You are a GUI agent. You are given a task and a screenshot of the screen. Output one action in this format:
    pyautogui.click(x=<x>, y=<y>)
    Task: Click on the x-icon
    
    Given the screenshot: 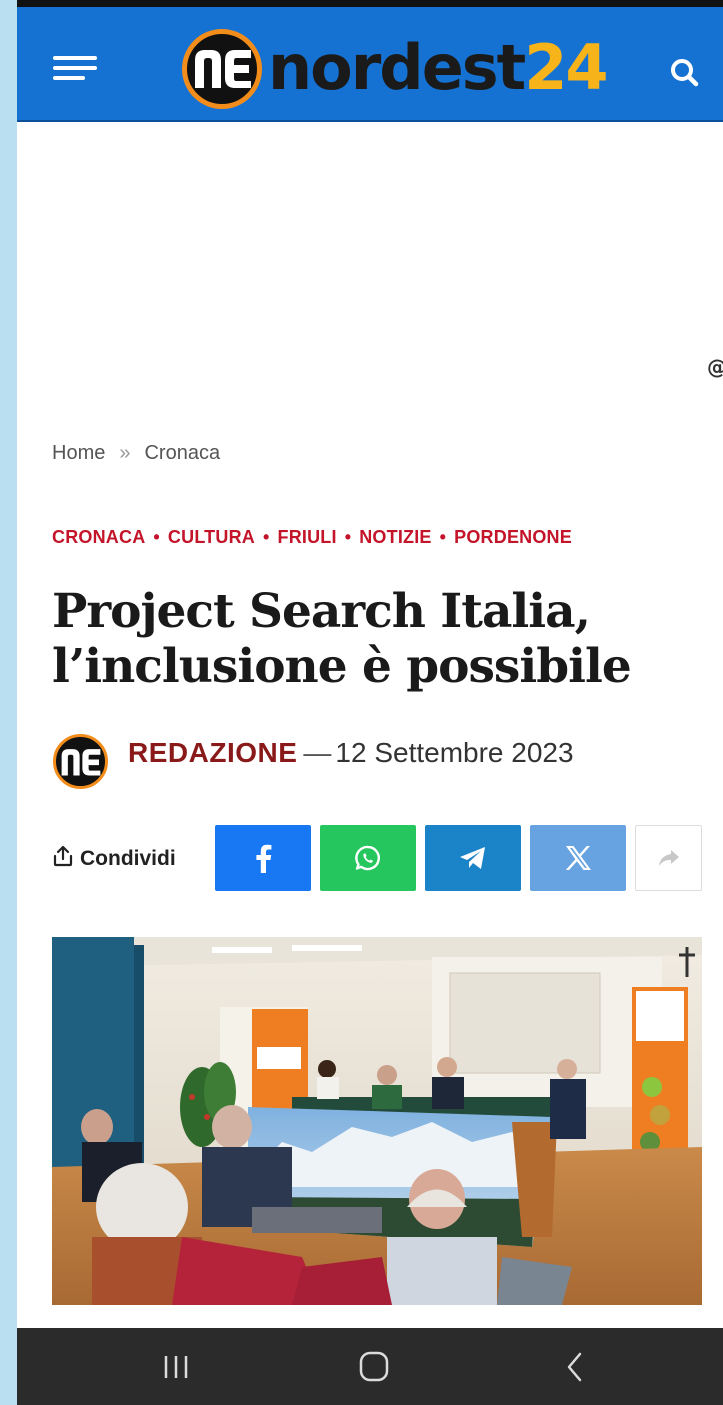 What is the action you would take?
    pyautogui.click(x=578, y=858)
    